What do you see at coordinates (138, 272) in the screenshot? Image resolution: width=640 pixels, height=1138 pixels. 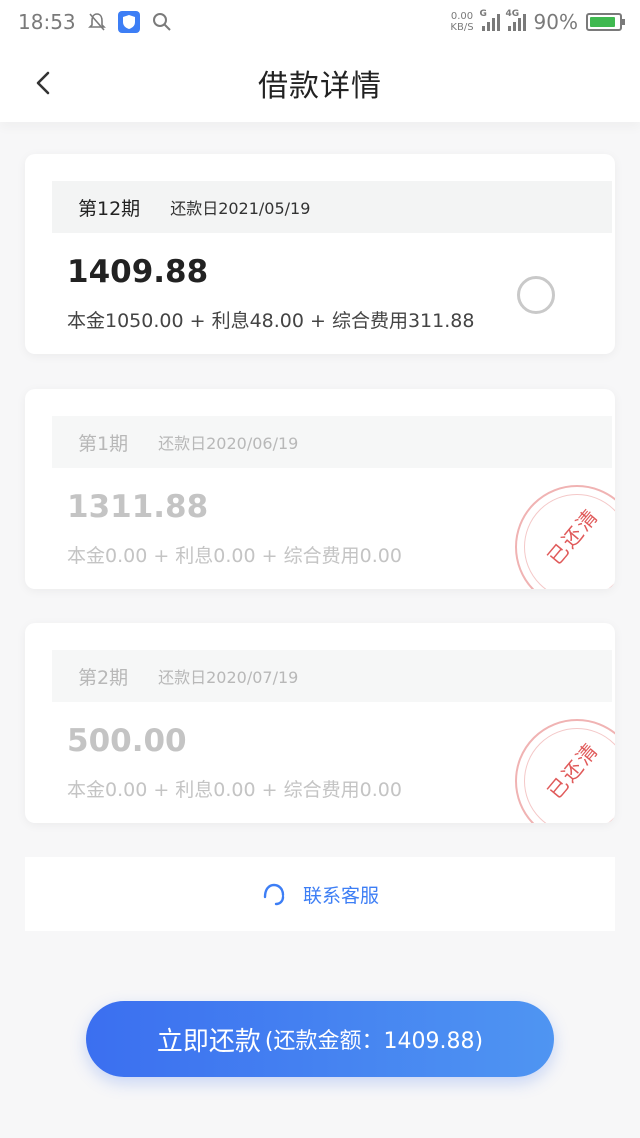 I see `installment-amount: 1409.88` at bounding box center [138, 272].